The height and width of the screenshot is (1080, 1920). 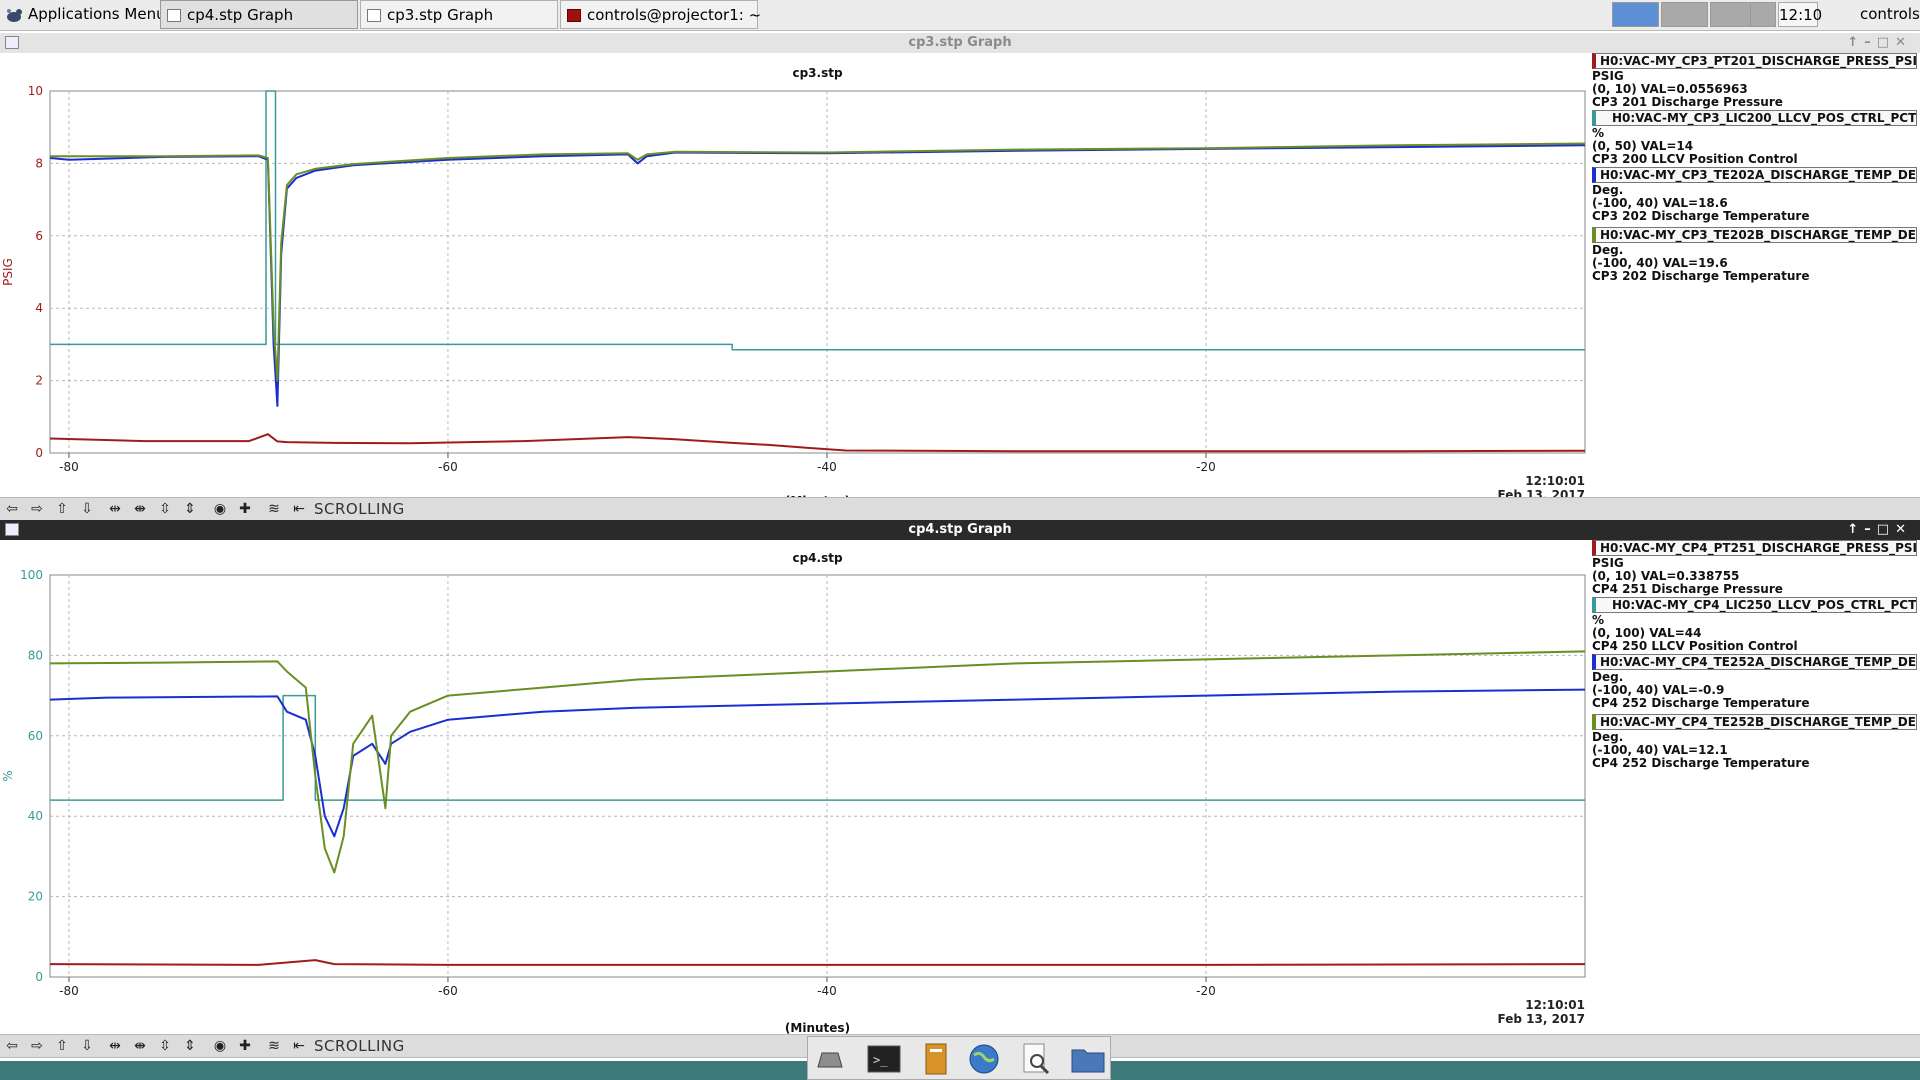 I want to click on show-desktop-icon, so click(x=830, y=1059).